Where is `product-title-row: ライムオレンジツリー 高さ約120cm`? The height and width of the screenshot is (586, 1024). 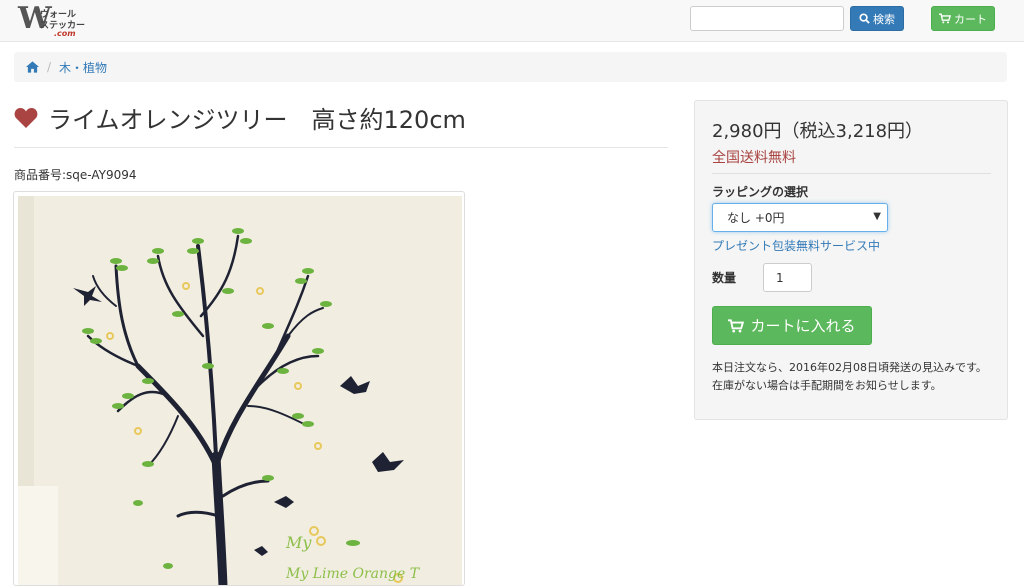 product-title-row: ライムオレンジツリー 高さ約120cm is located at coordinates (240, 117).